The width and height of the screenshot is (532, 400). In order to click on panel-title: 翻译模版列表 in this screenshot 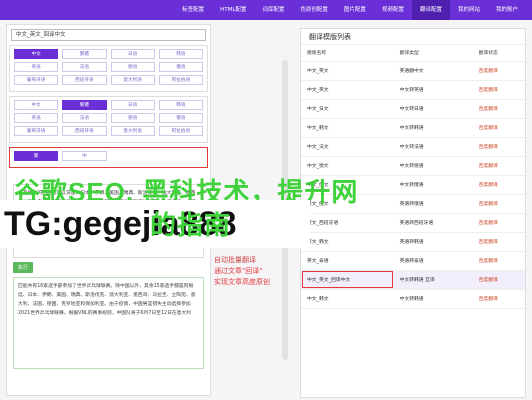, I will do `click(413, 37)`.